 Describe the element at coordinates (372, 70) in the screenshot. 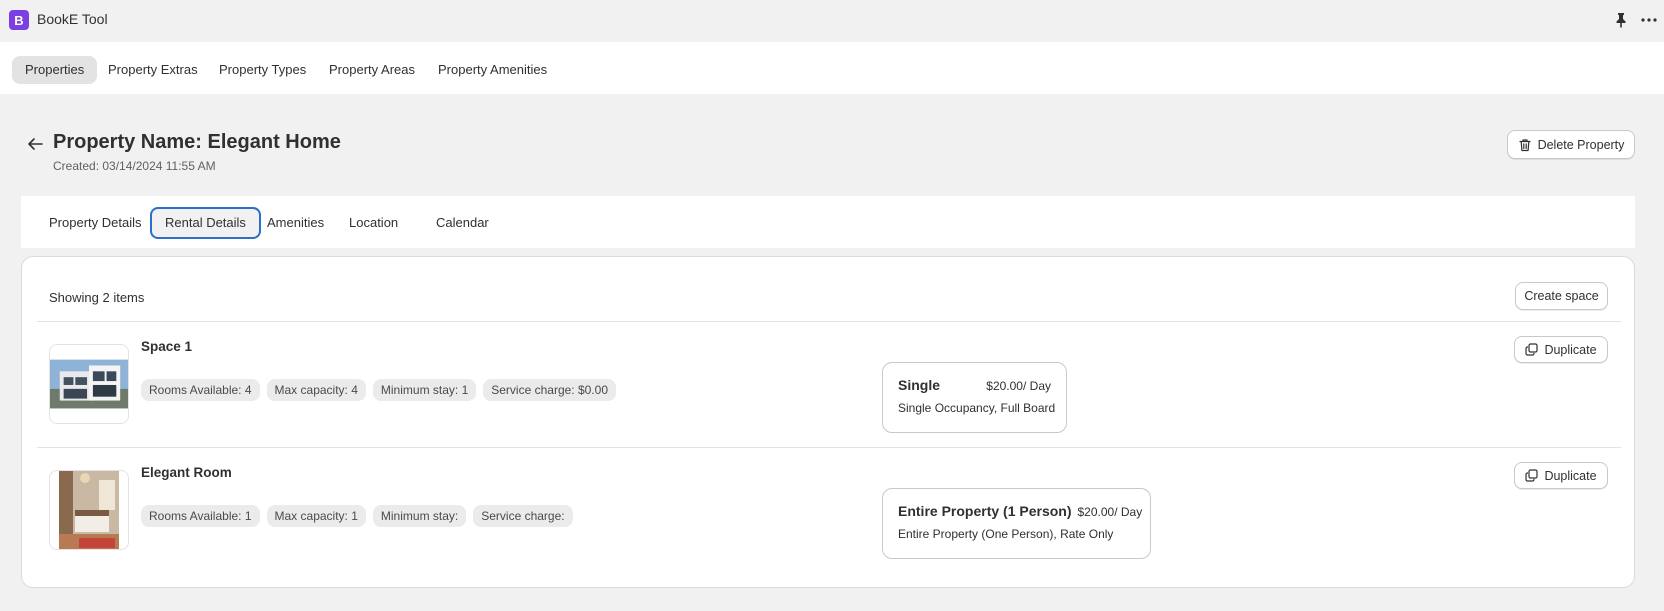

I see `nav-property-areas: Property Areas` at that location.